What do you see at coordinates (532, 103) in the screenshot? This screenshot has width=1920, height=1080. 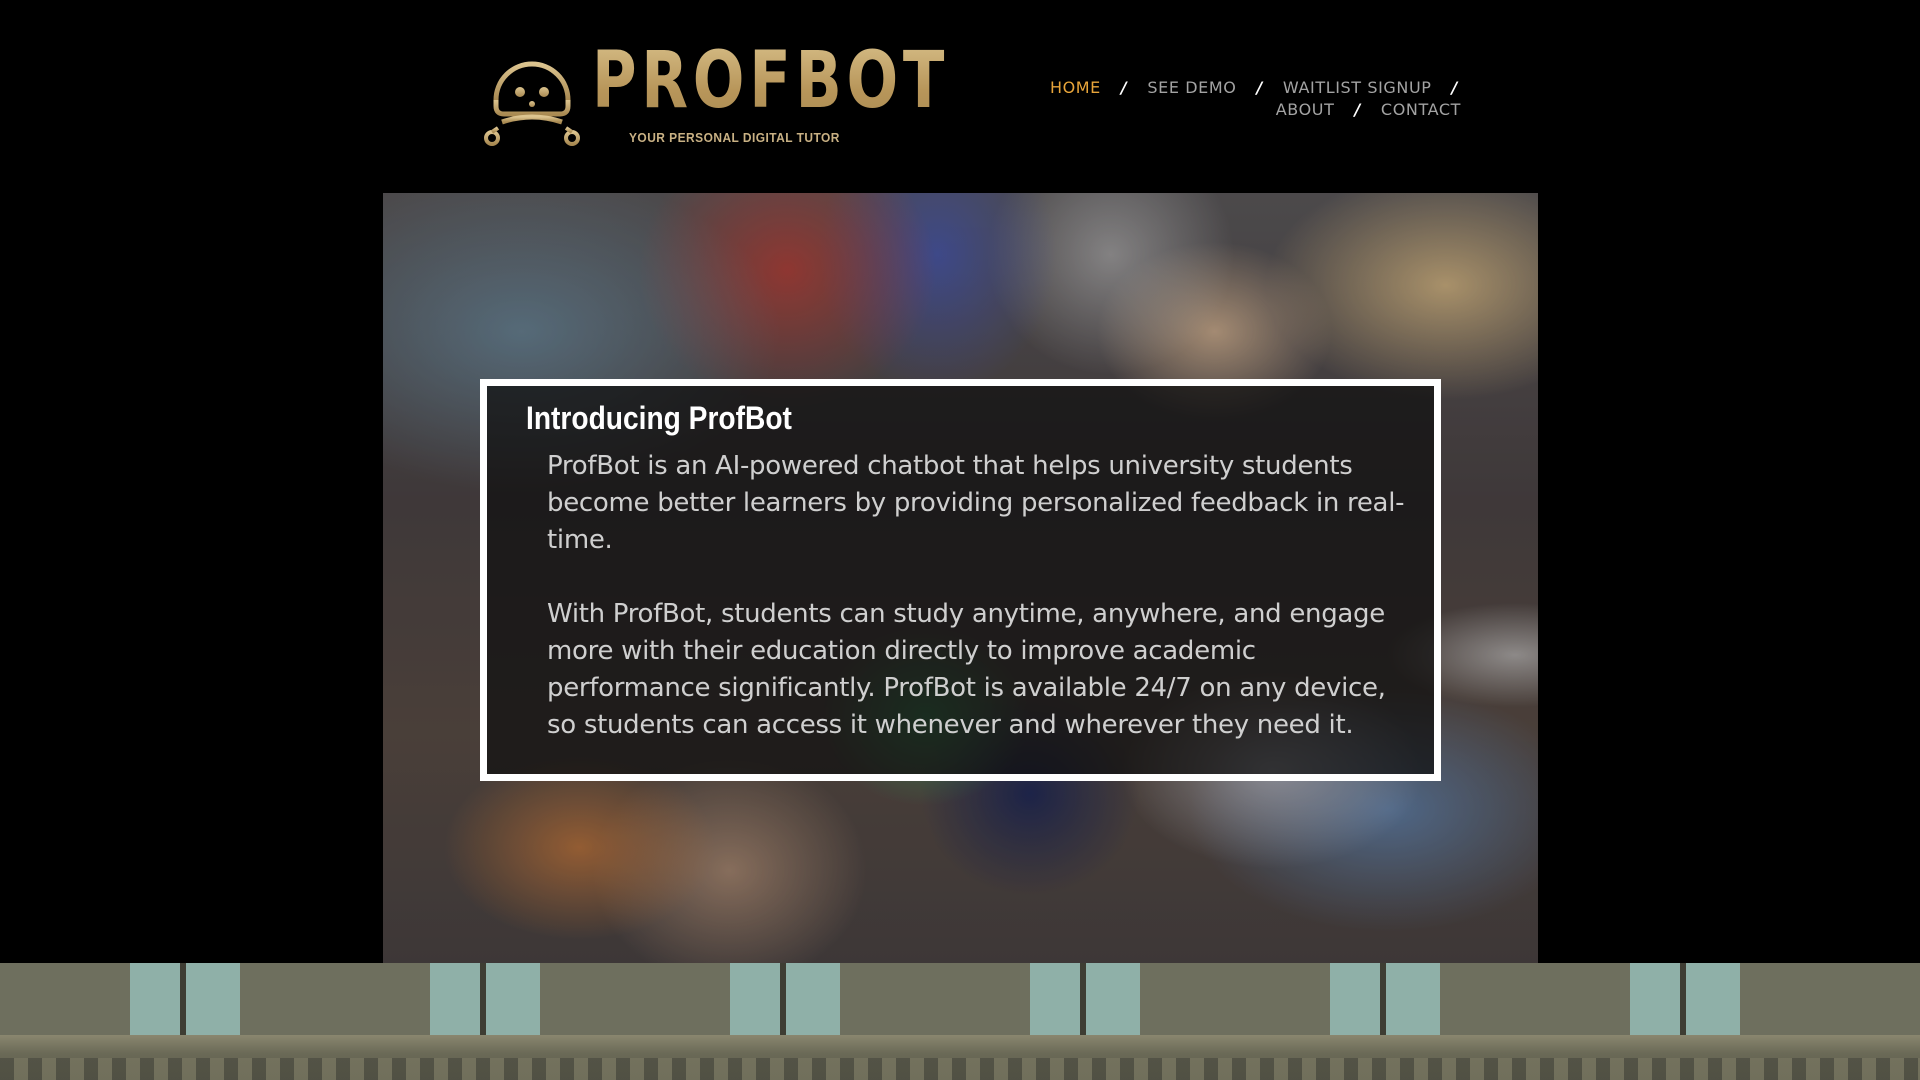 I see `robot-icon` at bounding box center [532, 103].